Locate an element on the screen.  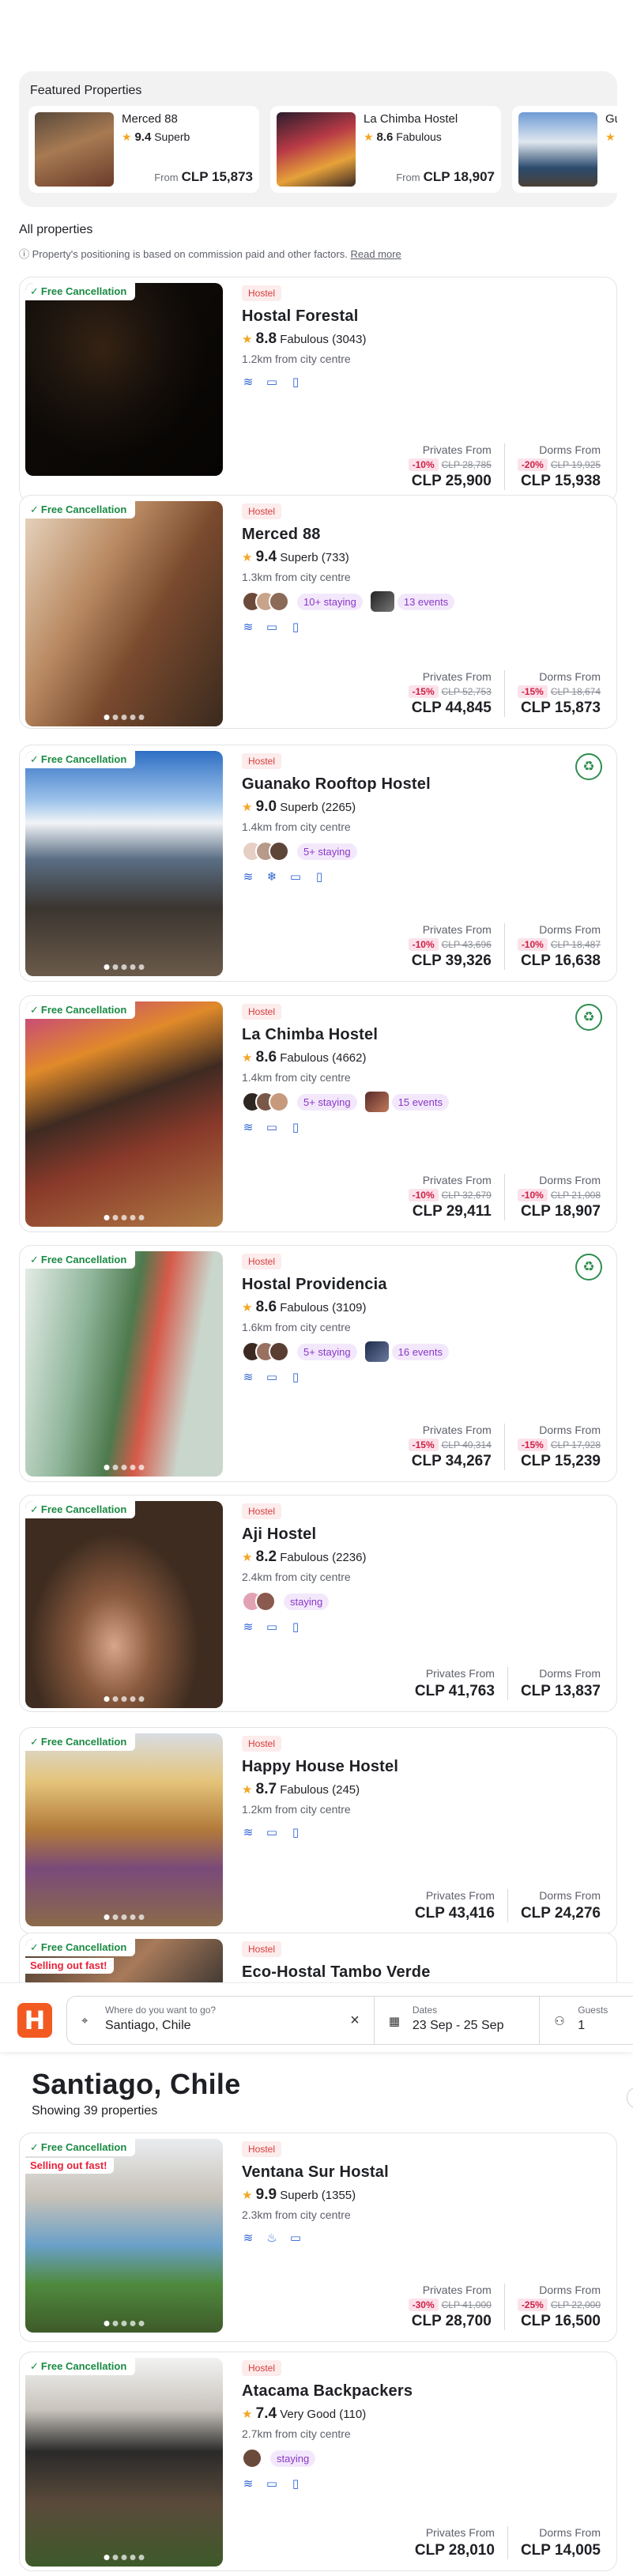
rating-score: 8.7 is located at coordinates (266, 1789).